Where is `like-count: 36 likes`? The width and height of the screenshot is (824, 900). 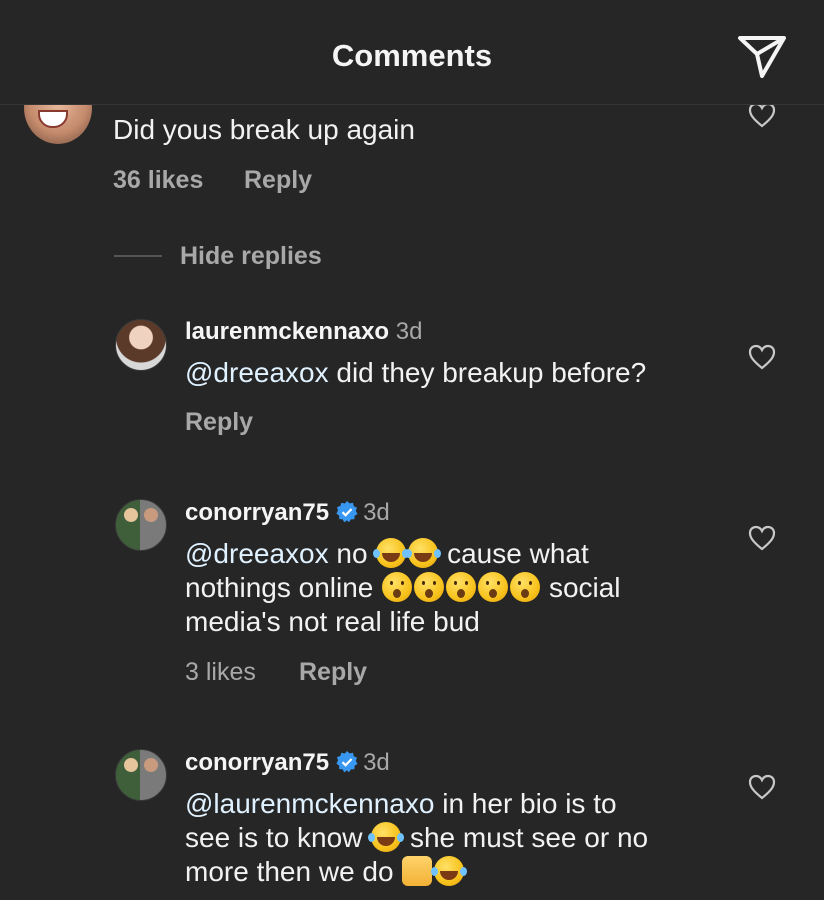
like-count: 36 likes is located at coordinates (158, 180).